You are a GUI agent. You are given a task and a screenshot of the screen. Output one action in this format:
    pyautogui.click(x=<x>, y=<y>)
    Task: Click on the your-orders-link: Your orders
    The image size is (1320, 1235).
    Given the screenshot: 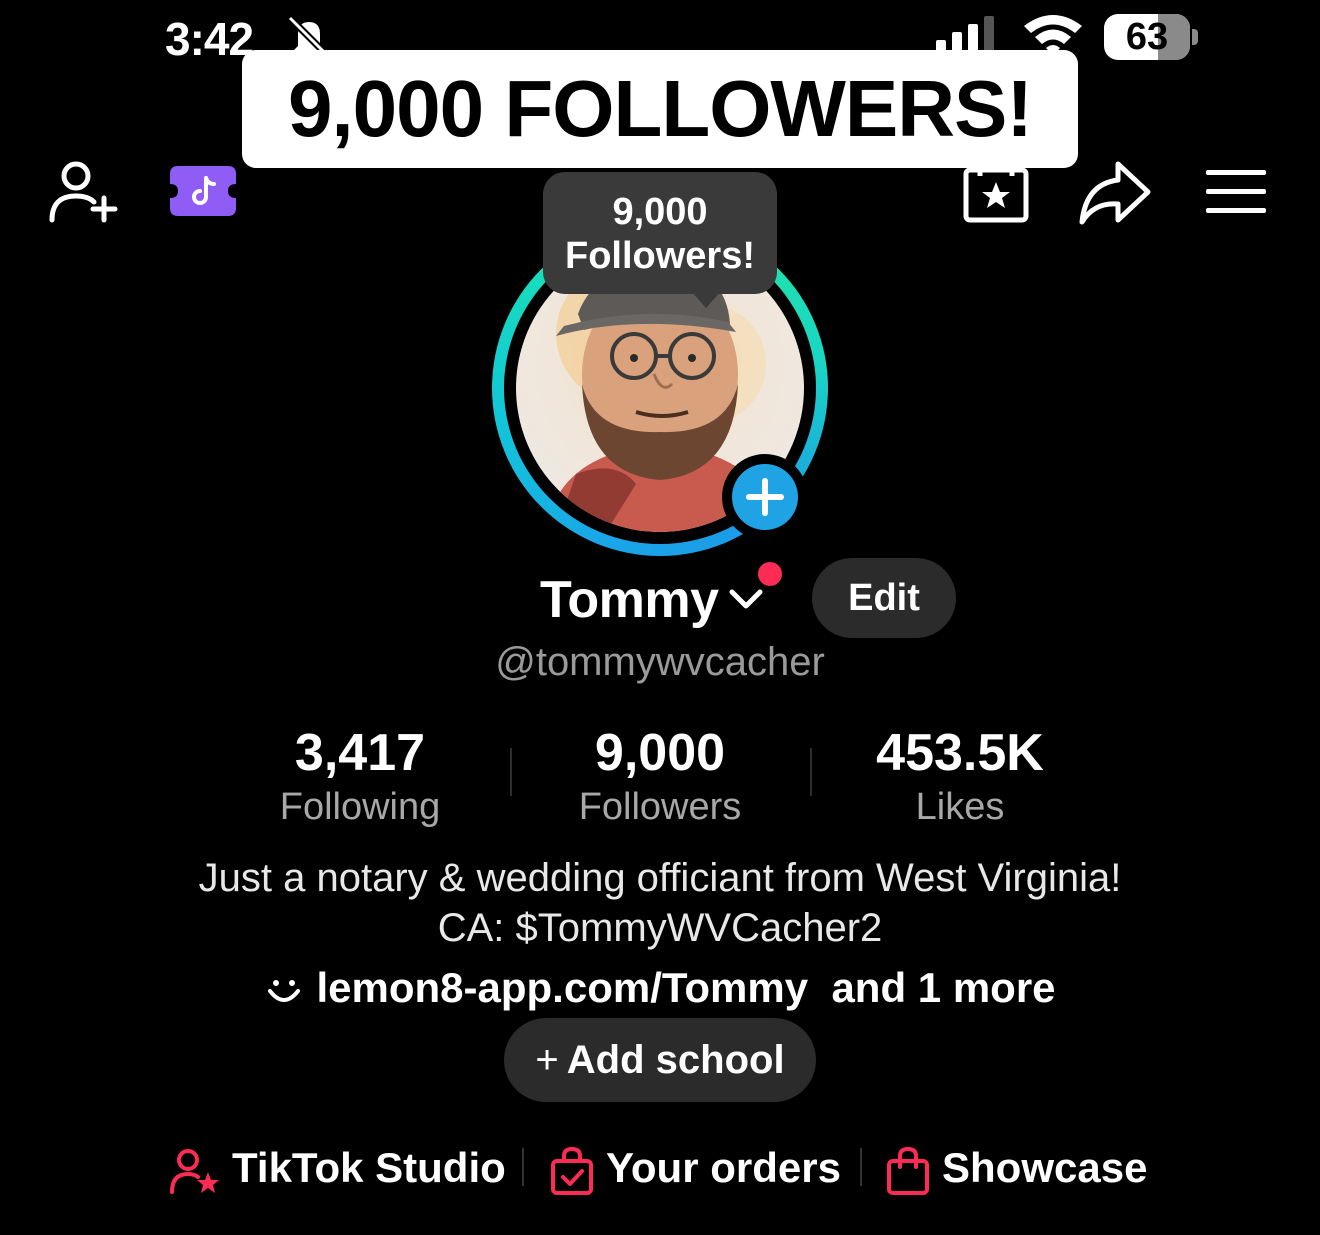 What is the action you would take?
    pyautogui.click(x=695, y=1168)
    